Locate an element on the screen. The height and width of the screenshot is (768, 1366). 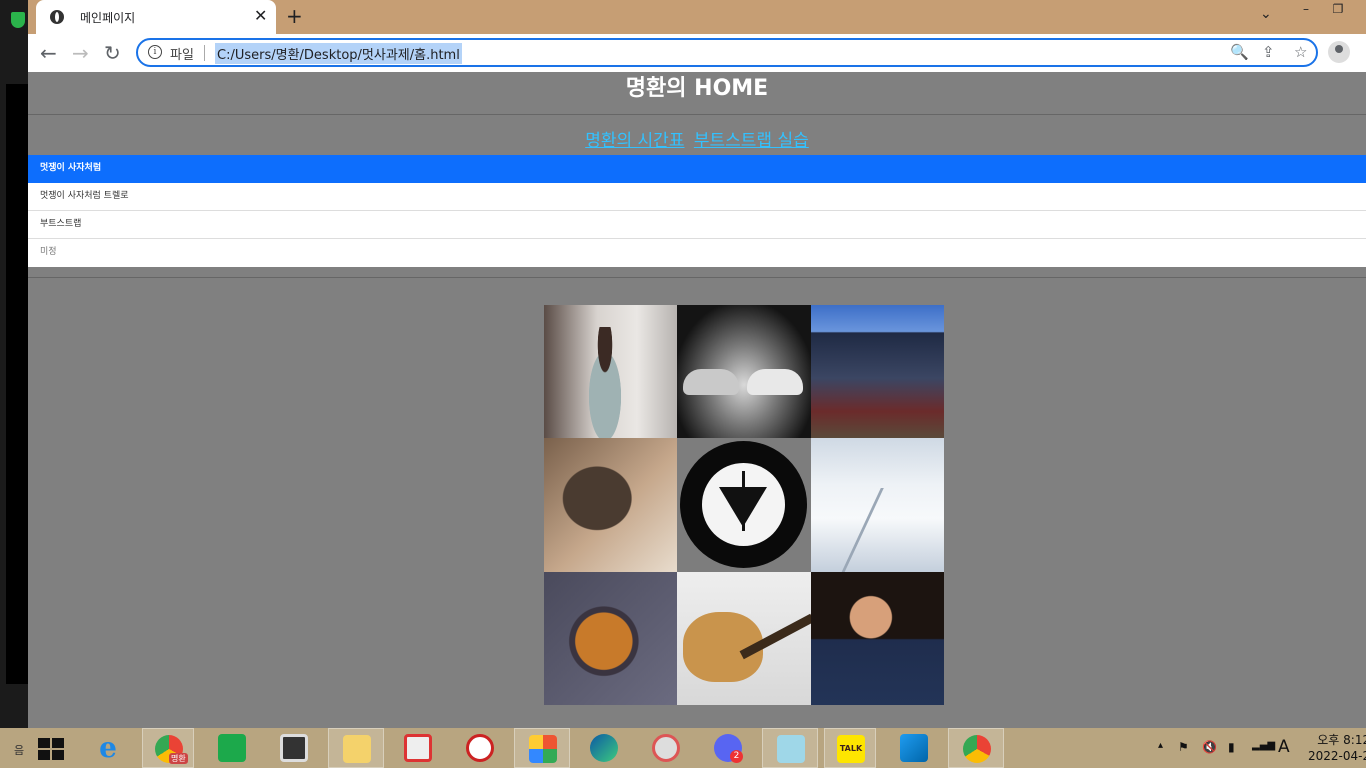
close-window-button: ✕ is located at coordinates (1364, 9).